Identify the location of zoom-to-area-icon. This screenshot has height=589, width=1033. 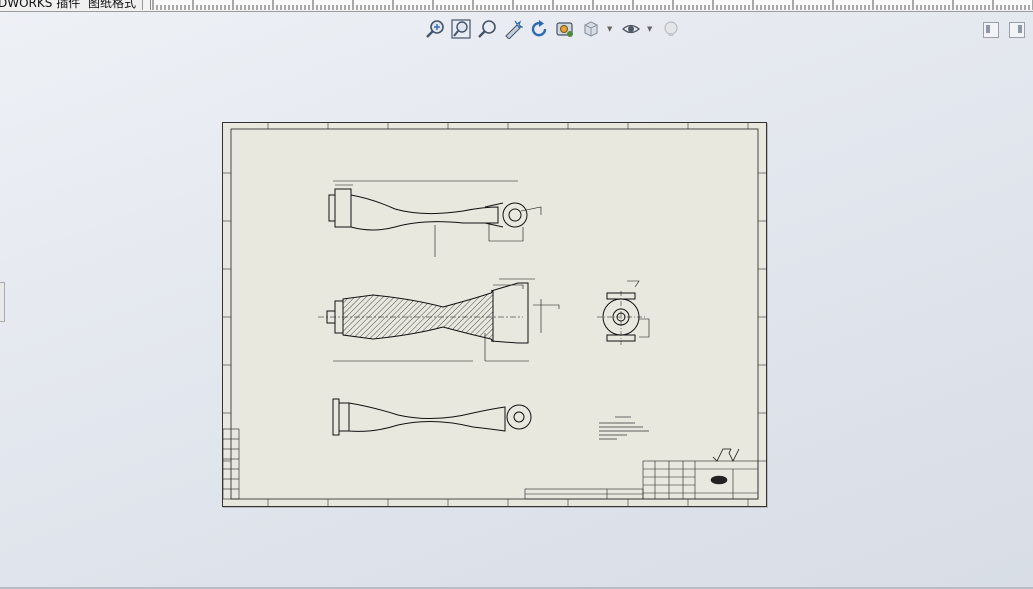
(461, 29).